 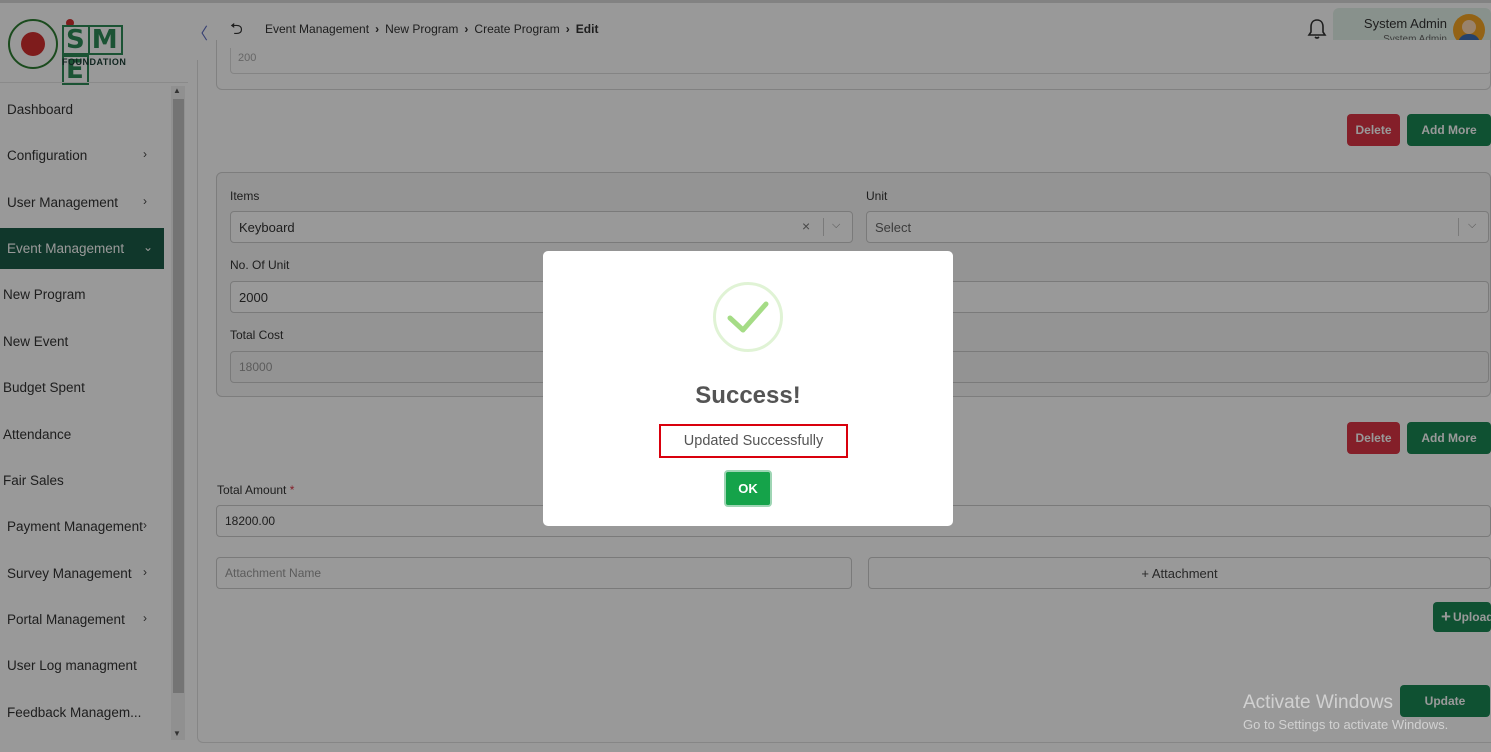 I want to click on ok-button: OK, so click(x=748, y=488).